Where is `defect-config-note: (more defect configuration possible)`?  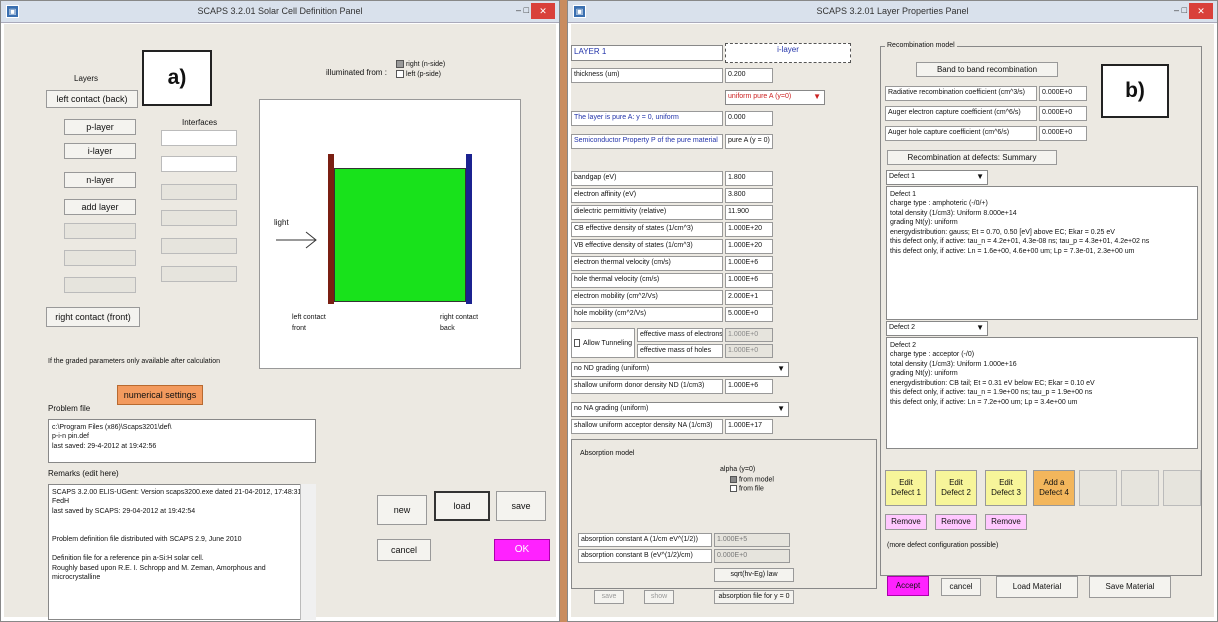 defect-config-note: (more defect configuration possible) is located at coordinates (943, 545).